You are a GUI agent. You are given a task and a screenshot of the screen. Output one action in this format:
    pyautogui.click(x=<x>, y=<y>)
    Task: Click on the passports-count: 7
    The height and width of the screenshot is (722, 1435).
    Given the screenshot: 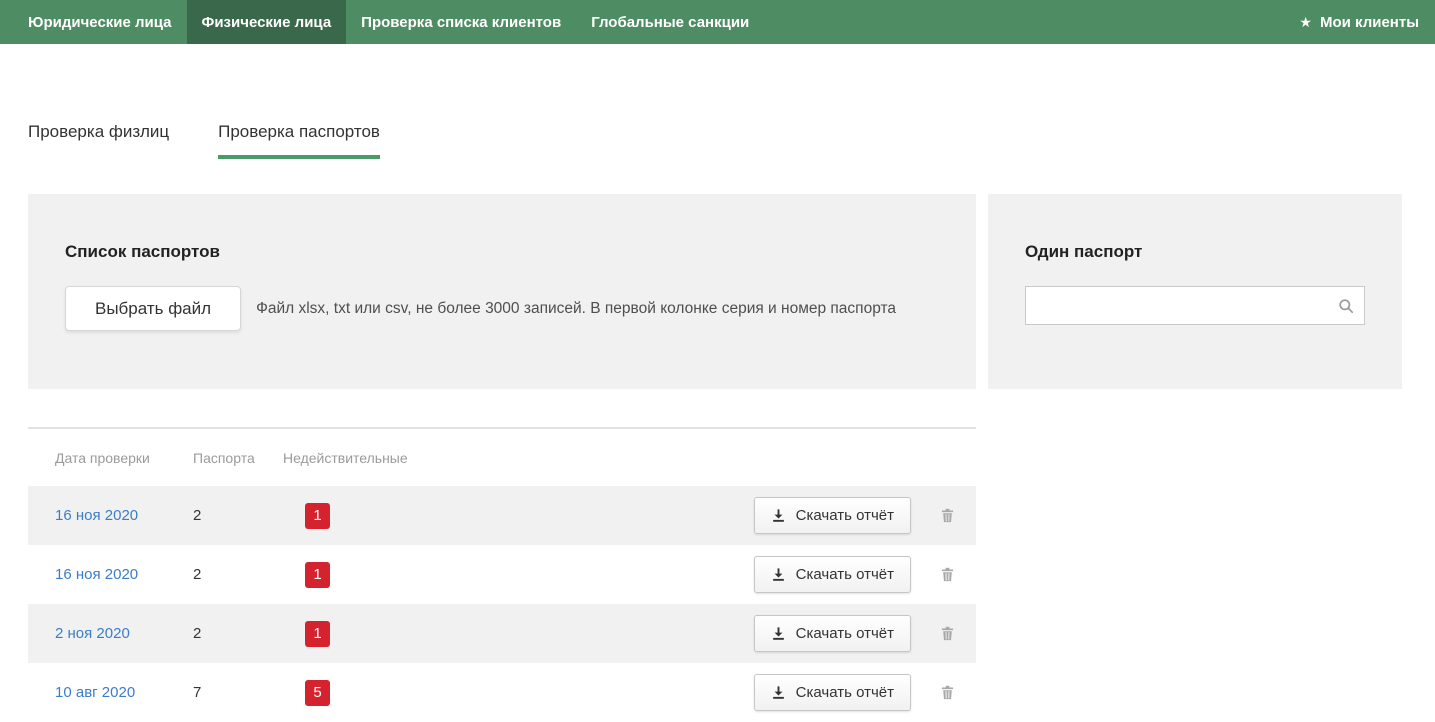 What is the action you would take?
    pyautogui.click(x=238, y=692)
    